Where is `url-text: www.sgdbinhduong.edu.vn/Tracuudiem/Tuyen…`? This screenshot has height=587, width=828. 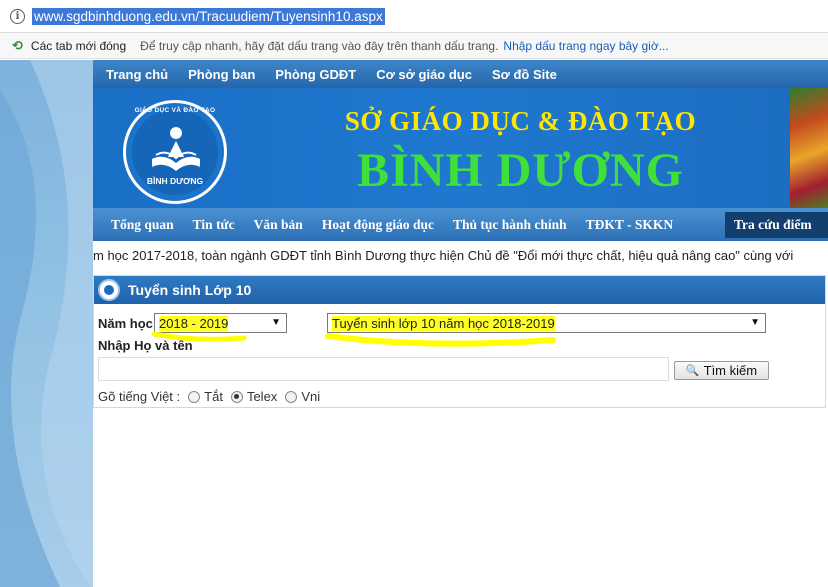 url-text: www.sgdbinhduong.edu.vn/Tracuudiem/Tuyen… is located at coordinates (208, 16).